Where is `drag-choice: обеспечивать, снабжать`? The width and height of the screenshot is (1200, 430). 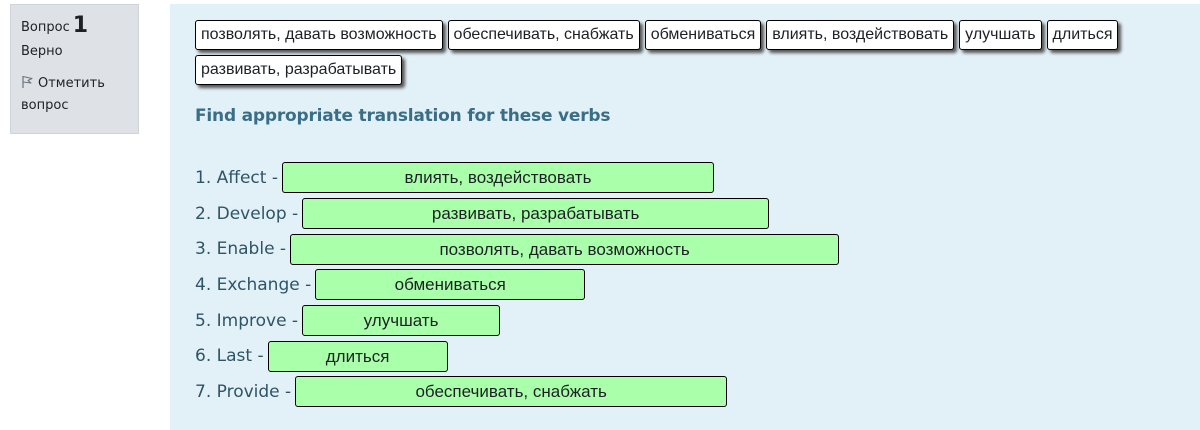 drag-choice: обеспечивать, снабжать is located at coordinates (543, 35).